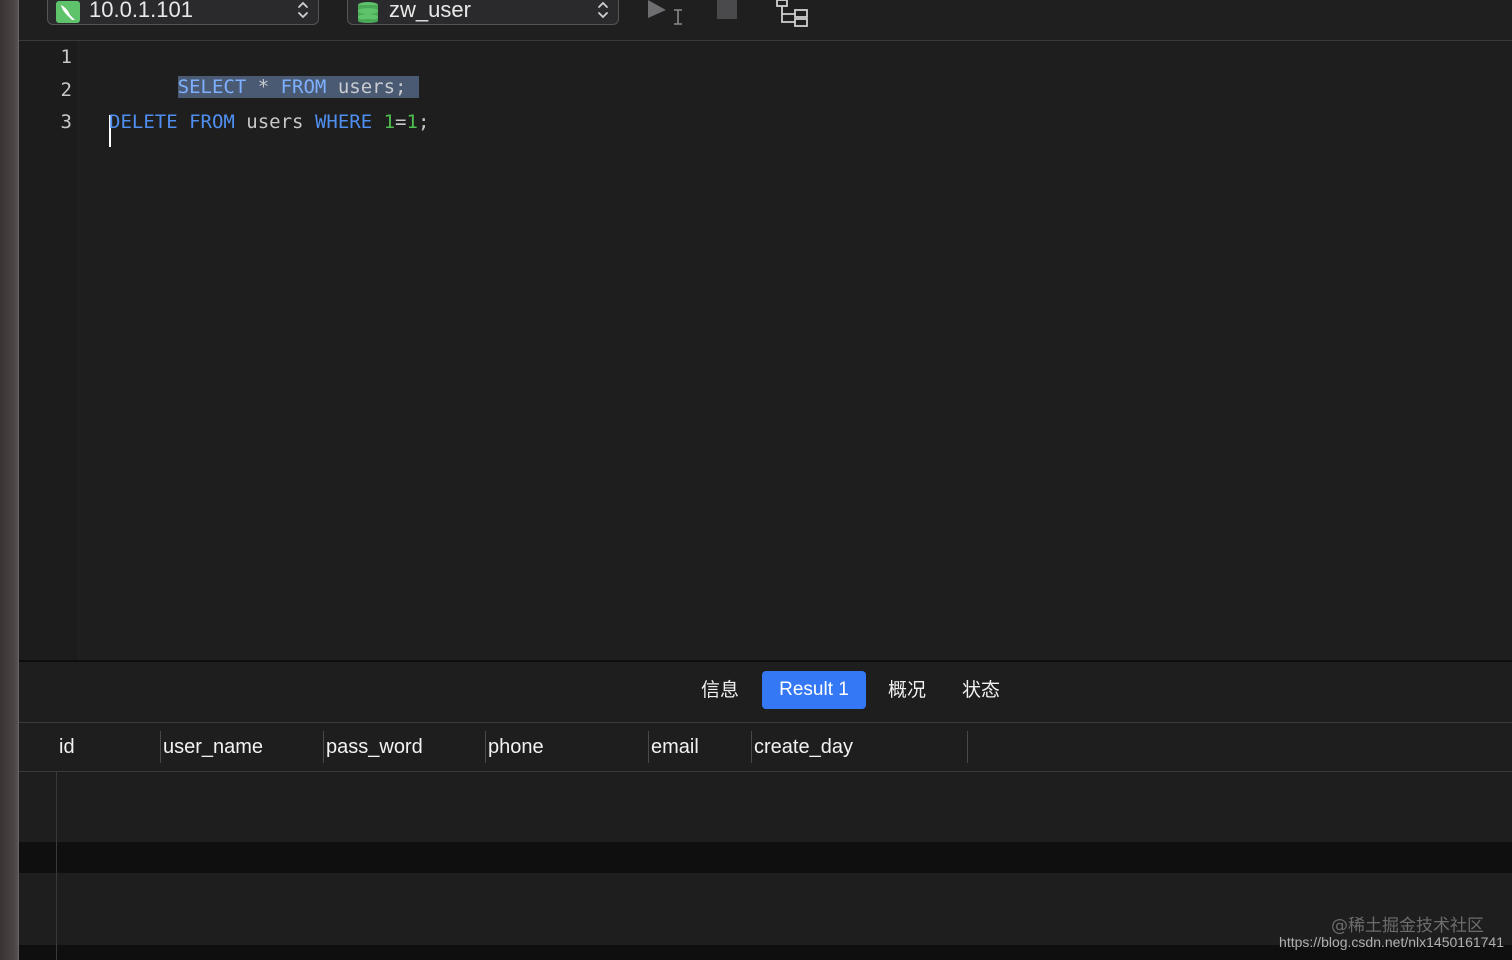 The width and height of the screenshot is (1512, 960). I want to click on column-header-email: email, so click(698, 747).